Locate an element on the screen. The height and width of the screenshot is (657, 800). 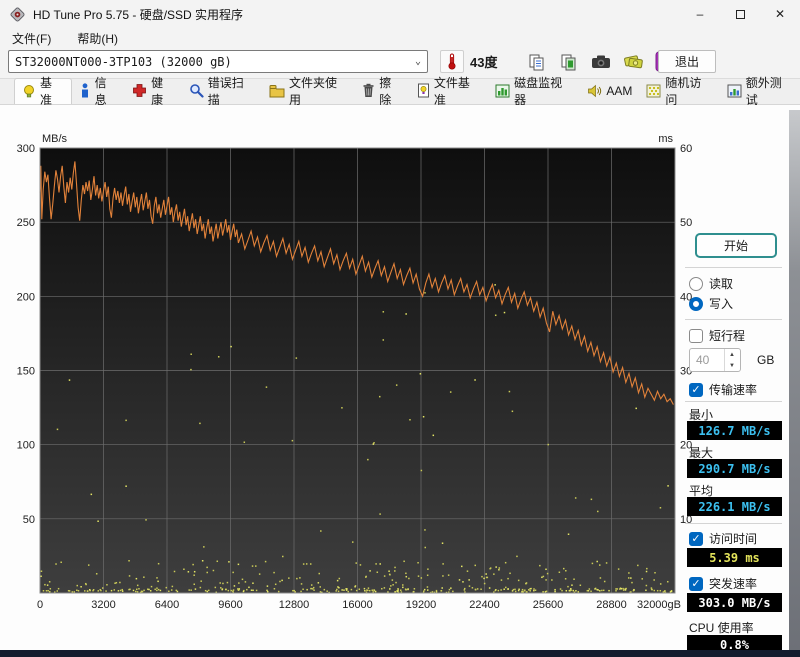
thermometer-icon is located at coordinates (452, 61).